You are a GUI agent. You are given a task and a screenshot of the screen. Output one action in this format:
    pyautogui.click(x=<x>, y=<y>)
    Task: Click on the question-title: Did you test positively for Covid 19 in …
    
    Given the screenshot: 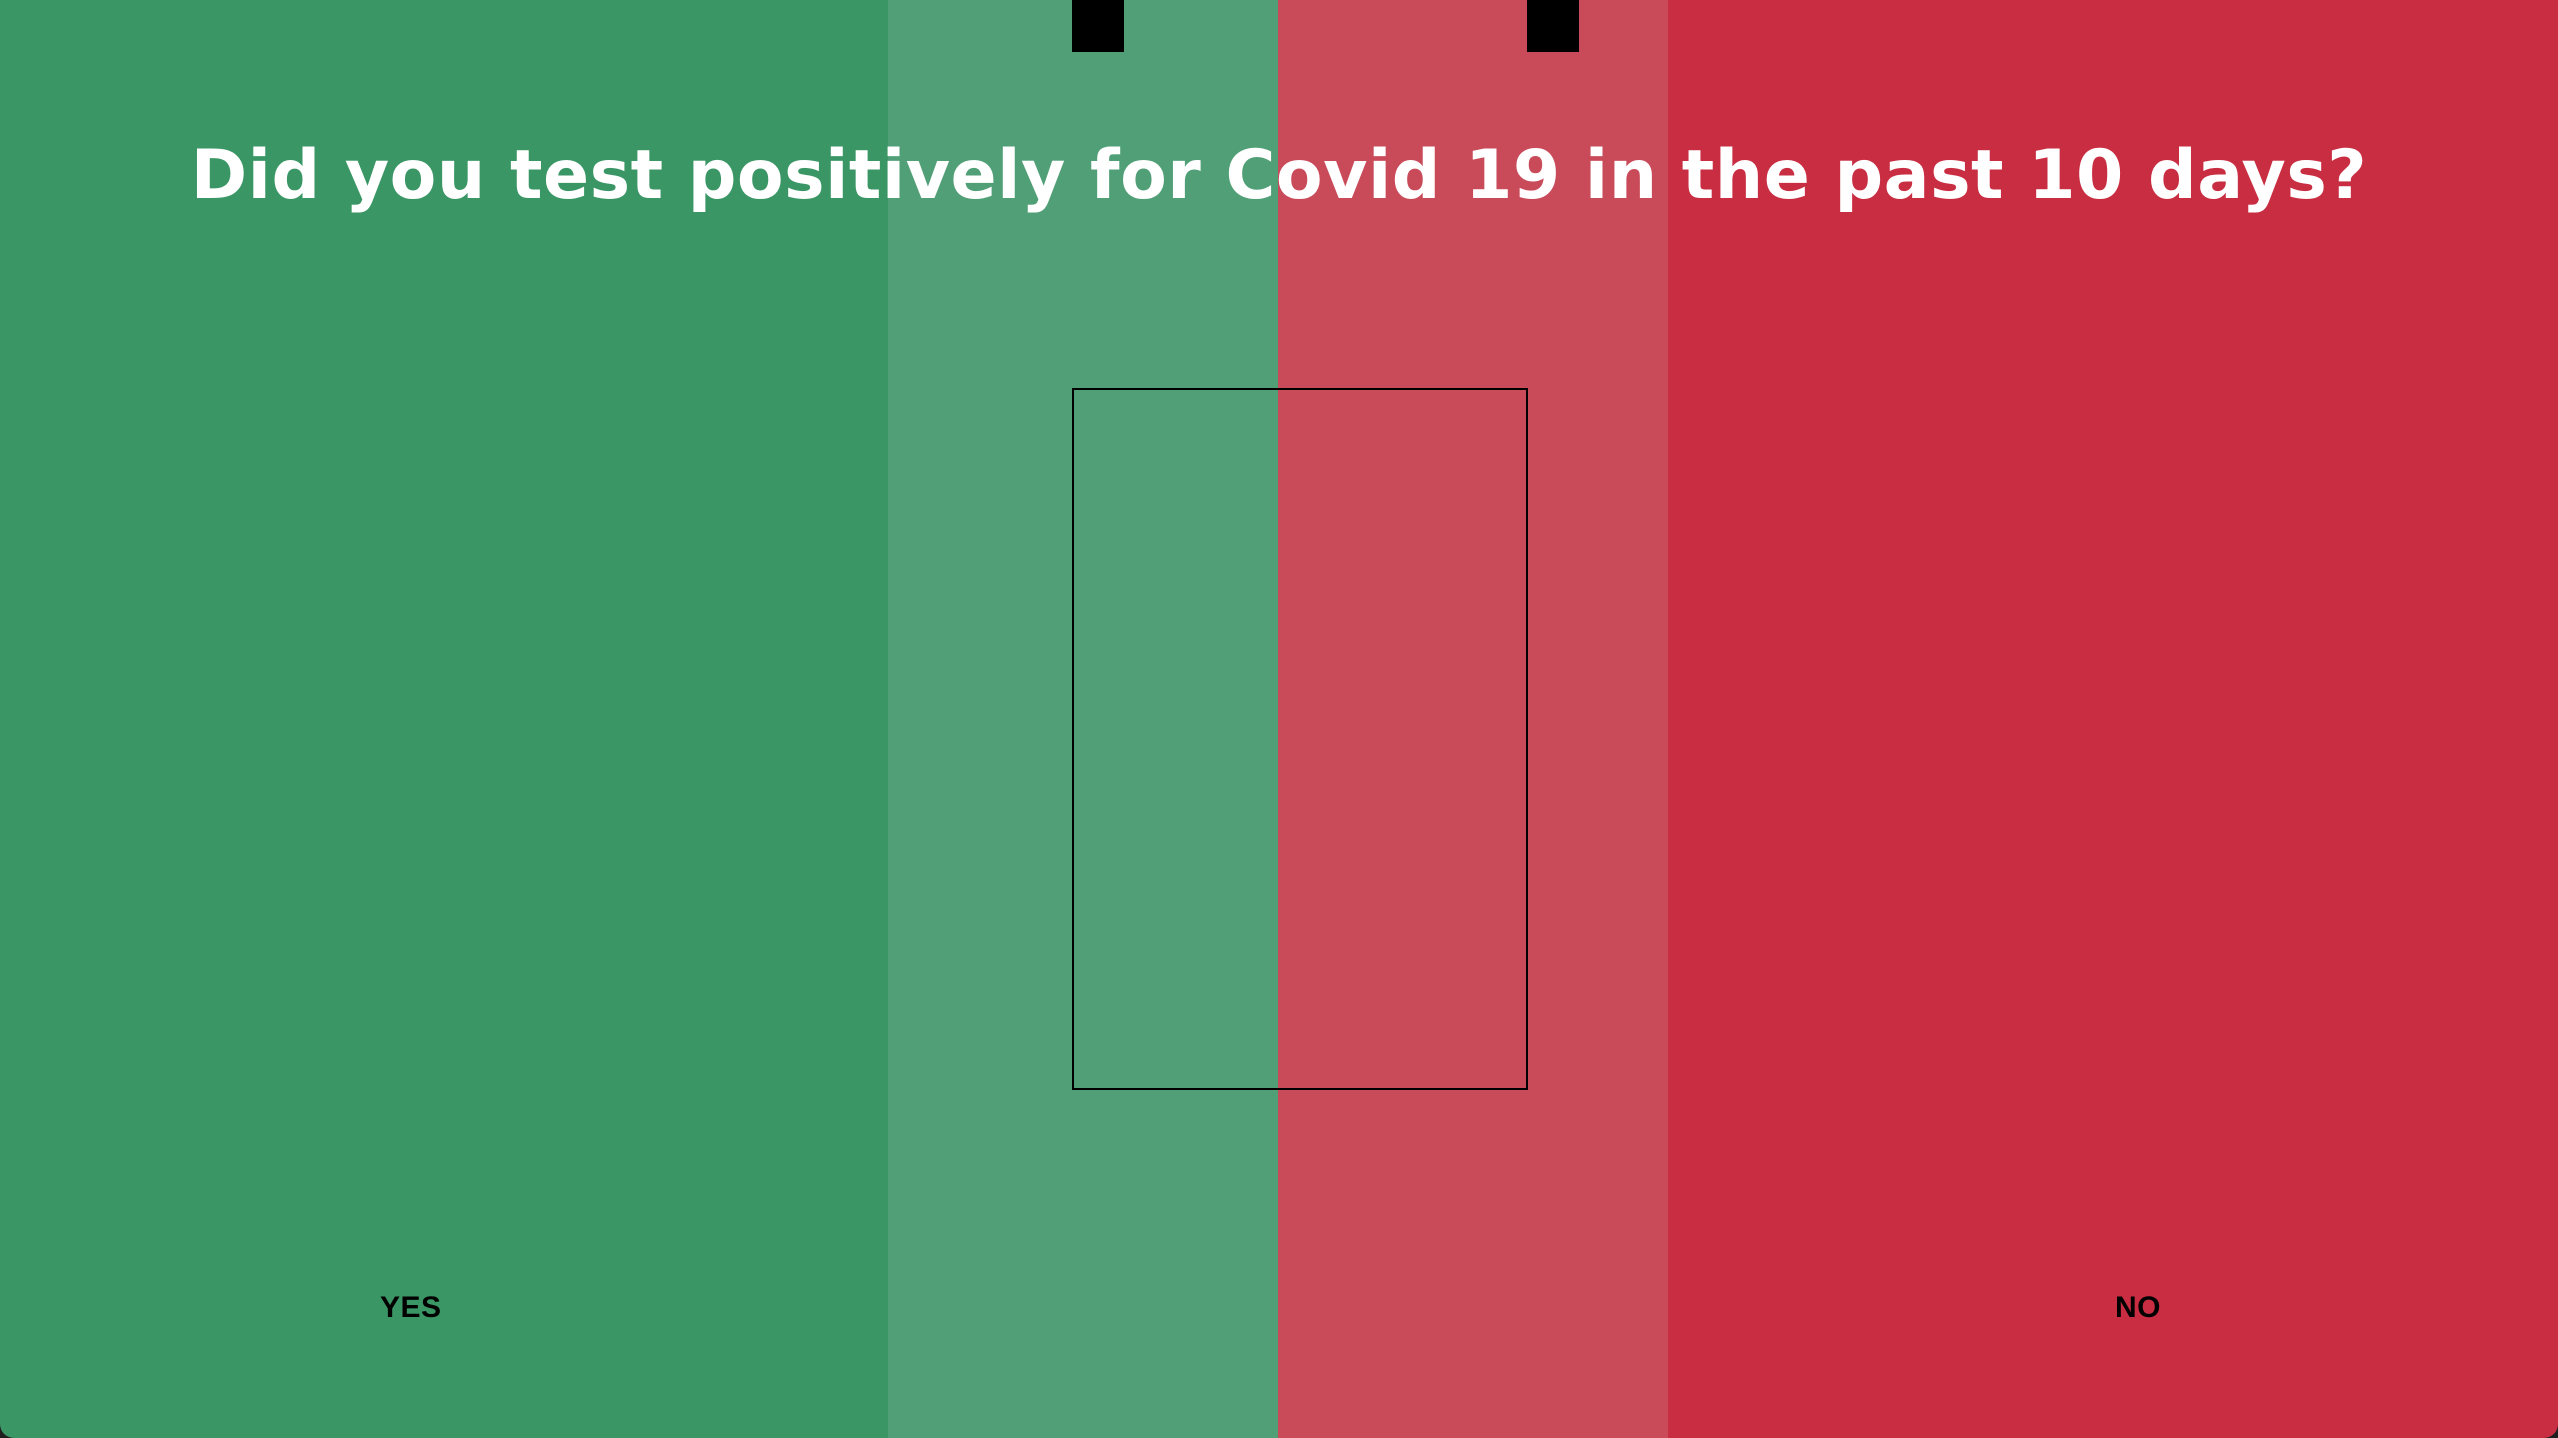 What is the action you would take?
    pyautogui.click(x=1279, y=175)
    